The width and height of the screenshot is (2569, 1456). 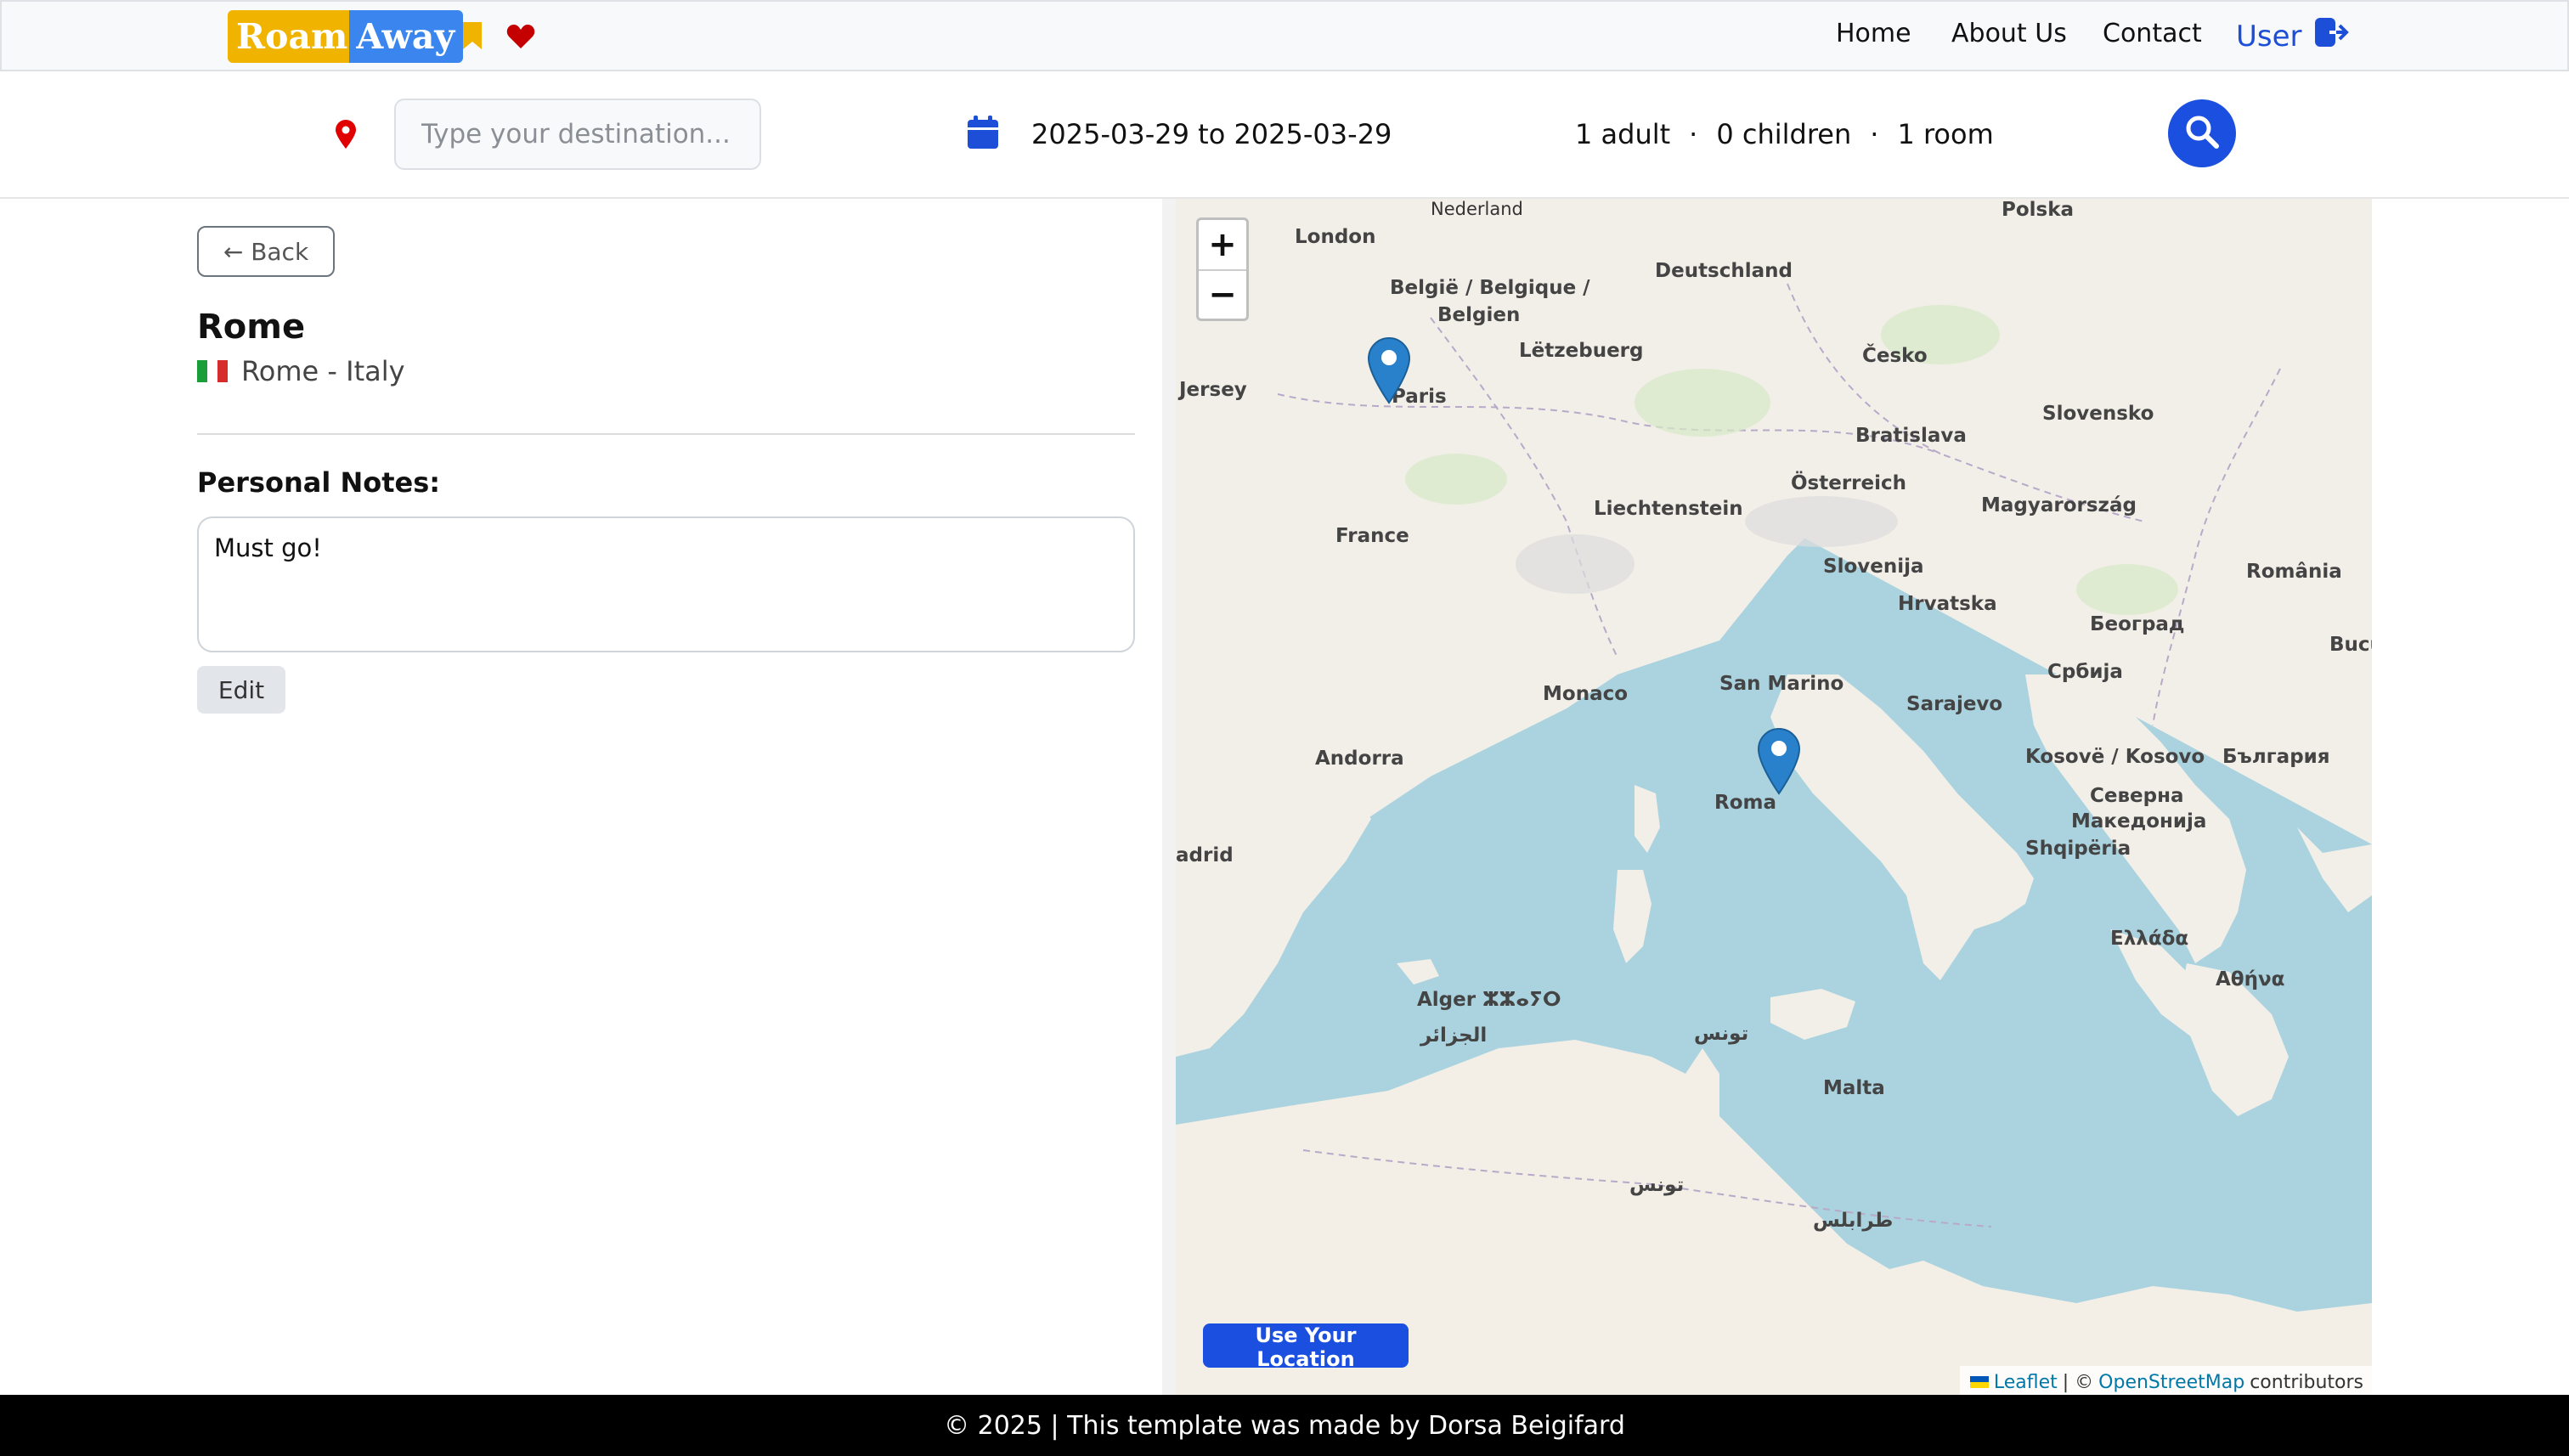 What do you see at coordinates (1490, 288) in the screenshot?
I see `map-label: België / Belgique /` at bounding box center [1490, 288].